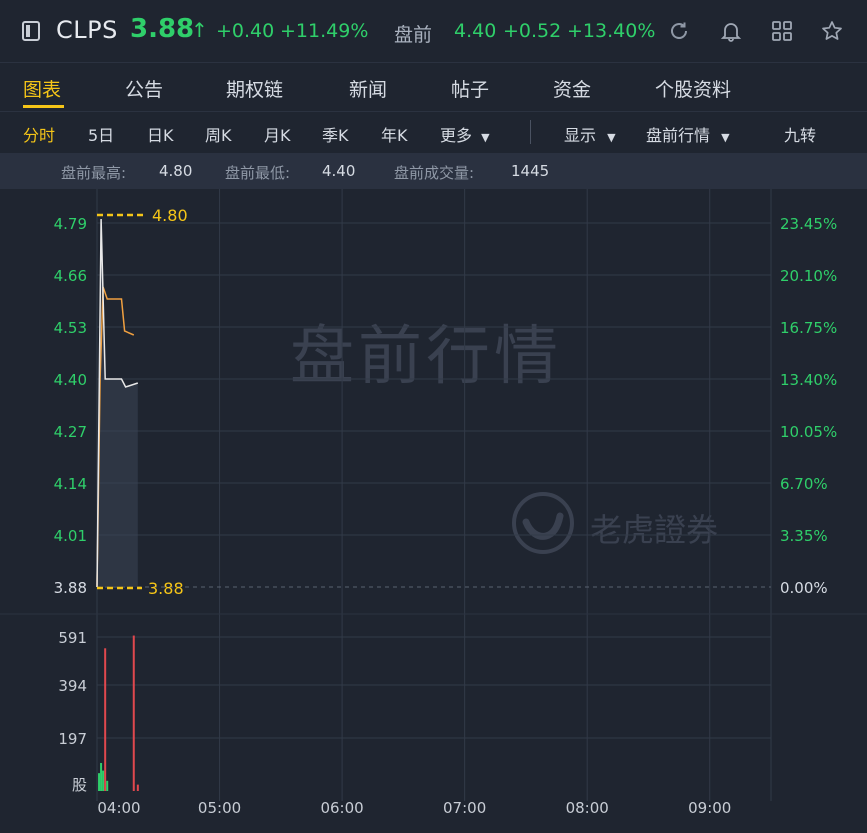  What do you see at coordinates (199, 30) in the screenshot?
I see `up-arrow-icon: ↑` at bounding box center [199, 30].